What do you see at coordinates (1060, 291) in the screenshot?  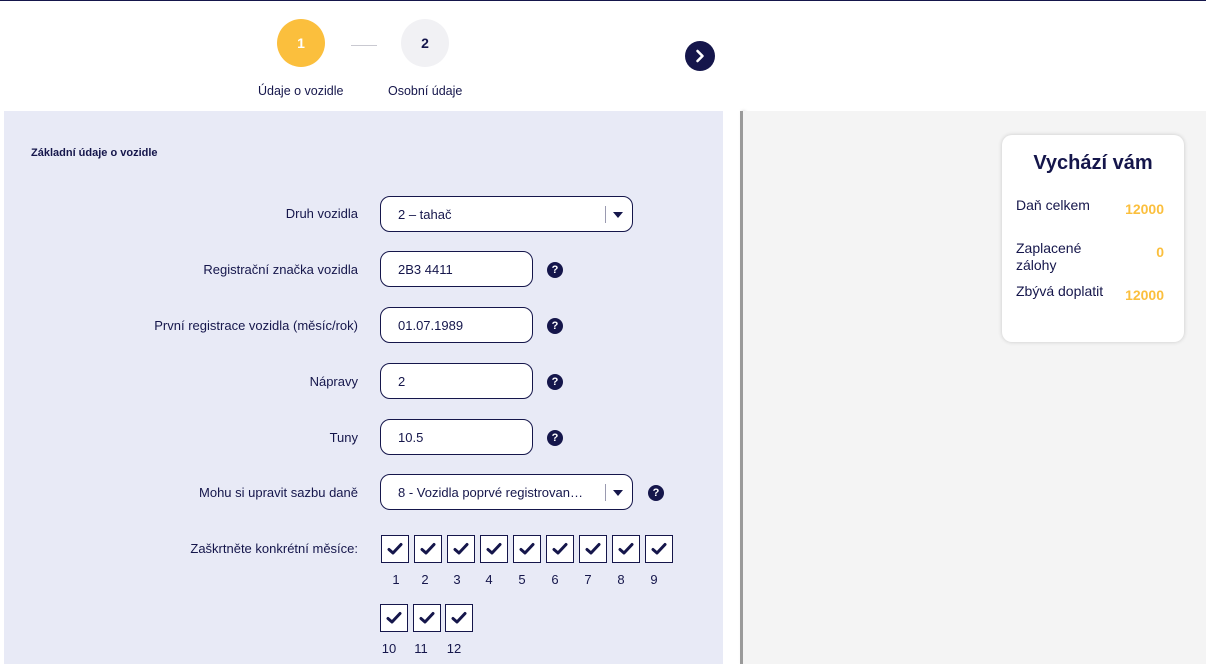 I see `summary-label-zbyva-doplatit: Zbývá doplatit` at bounding box center [1060, 291].